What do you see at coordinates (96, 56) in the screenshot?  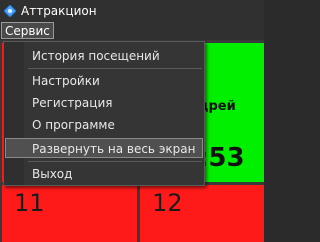 I see `menu-item-label: История посещений` at bounding box center [96, 56].